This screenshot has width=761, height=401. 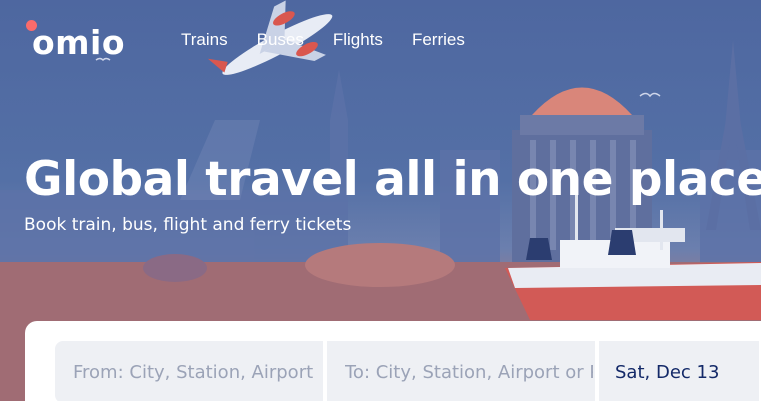 I want to click on from-field, so click(x=189, y=371).